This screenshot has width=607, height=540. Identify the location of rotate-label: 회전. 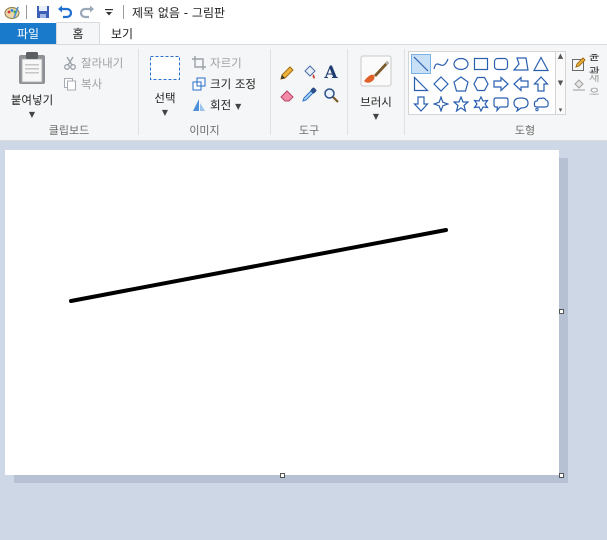
(221, 105).